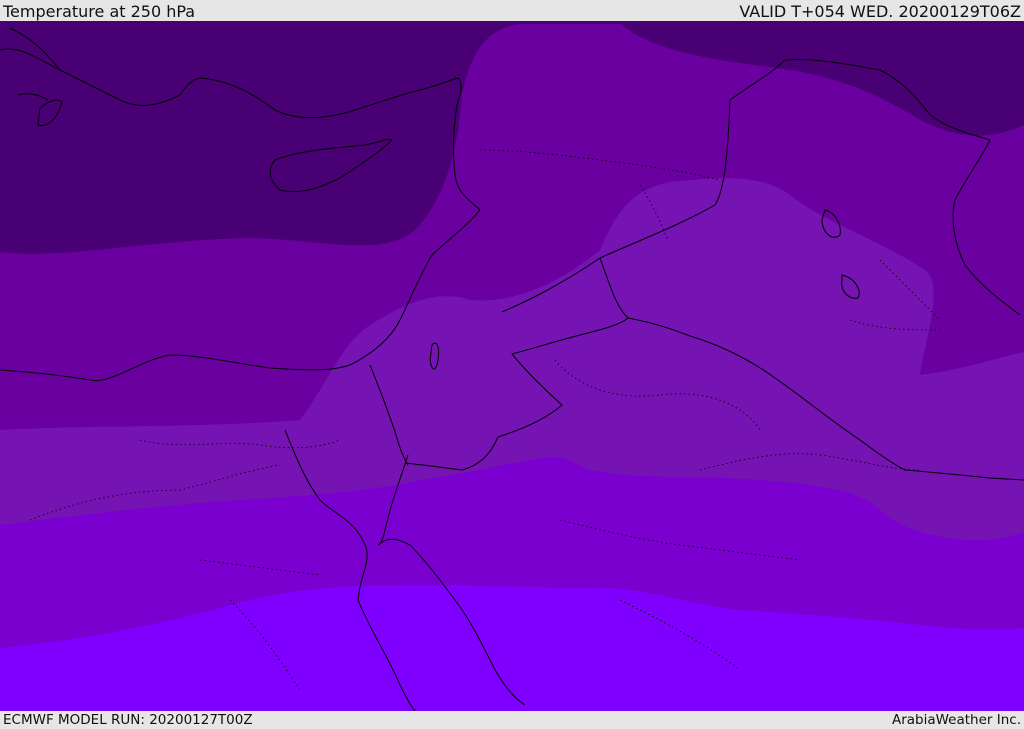 The height and width of the screenshot is (729, 1024). Describe the element at coordinates (99, 11) in the screenshot. I see `map-title: Temperature at 250 hPa` at that location.